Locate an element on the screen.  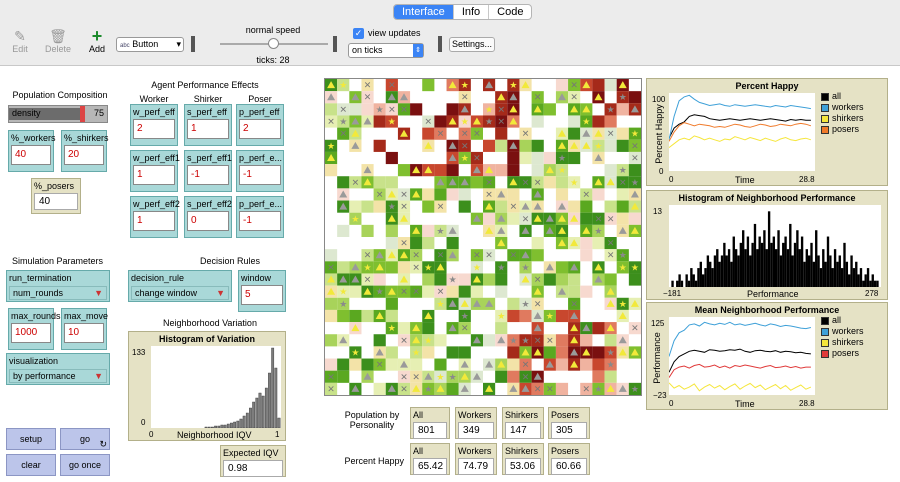
decision-rule-chooser: decision_rule change window ▼ is located at coordinates (180, 286).